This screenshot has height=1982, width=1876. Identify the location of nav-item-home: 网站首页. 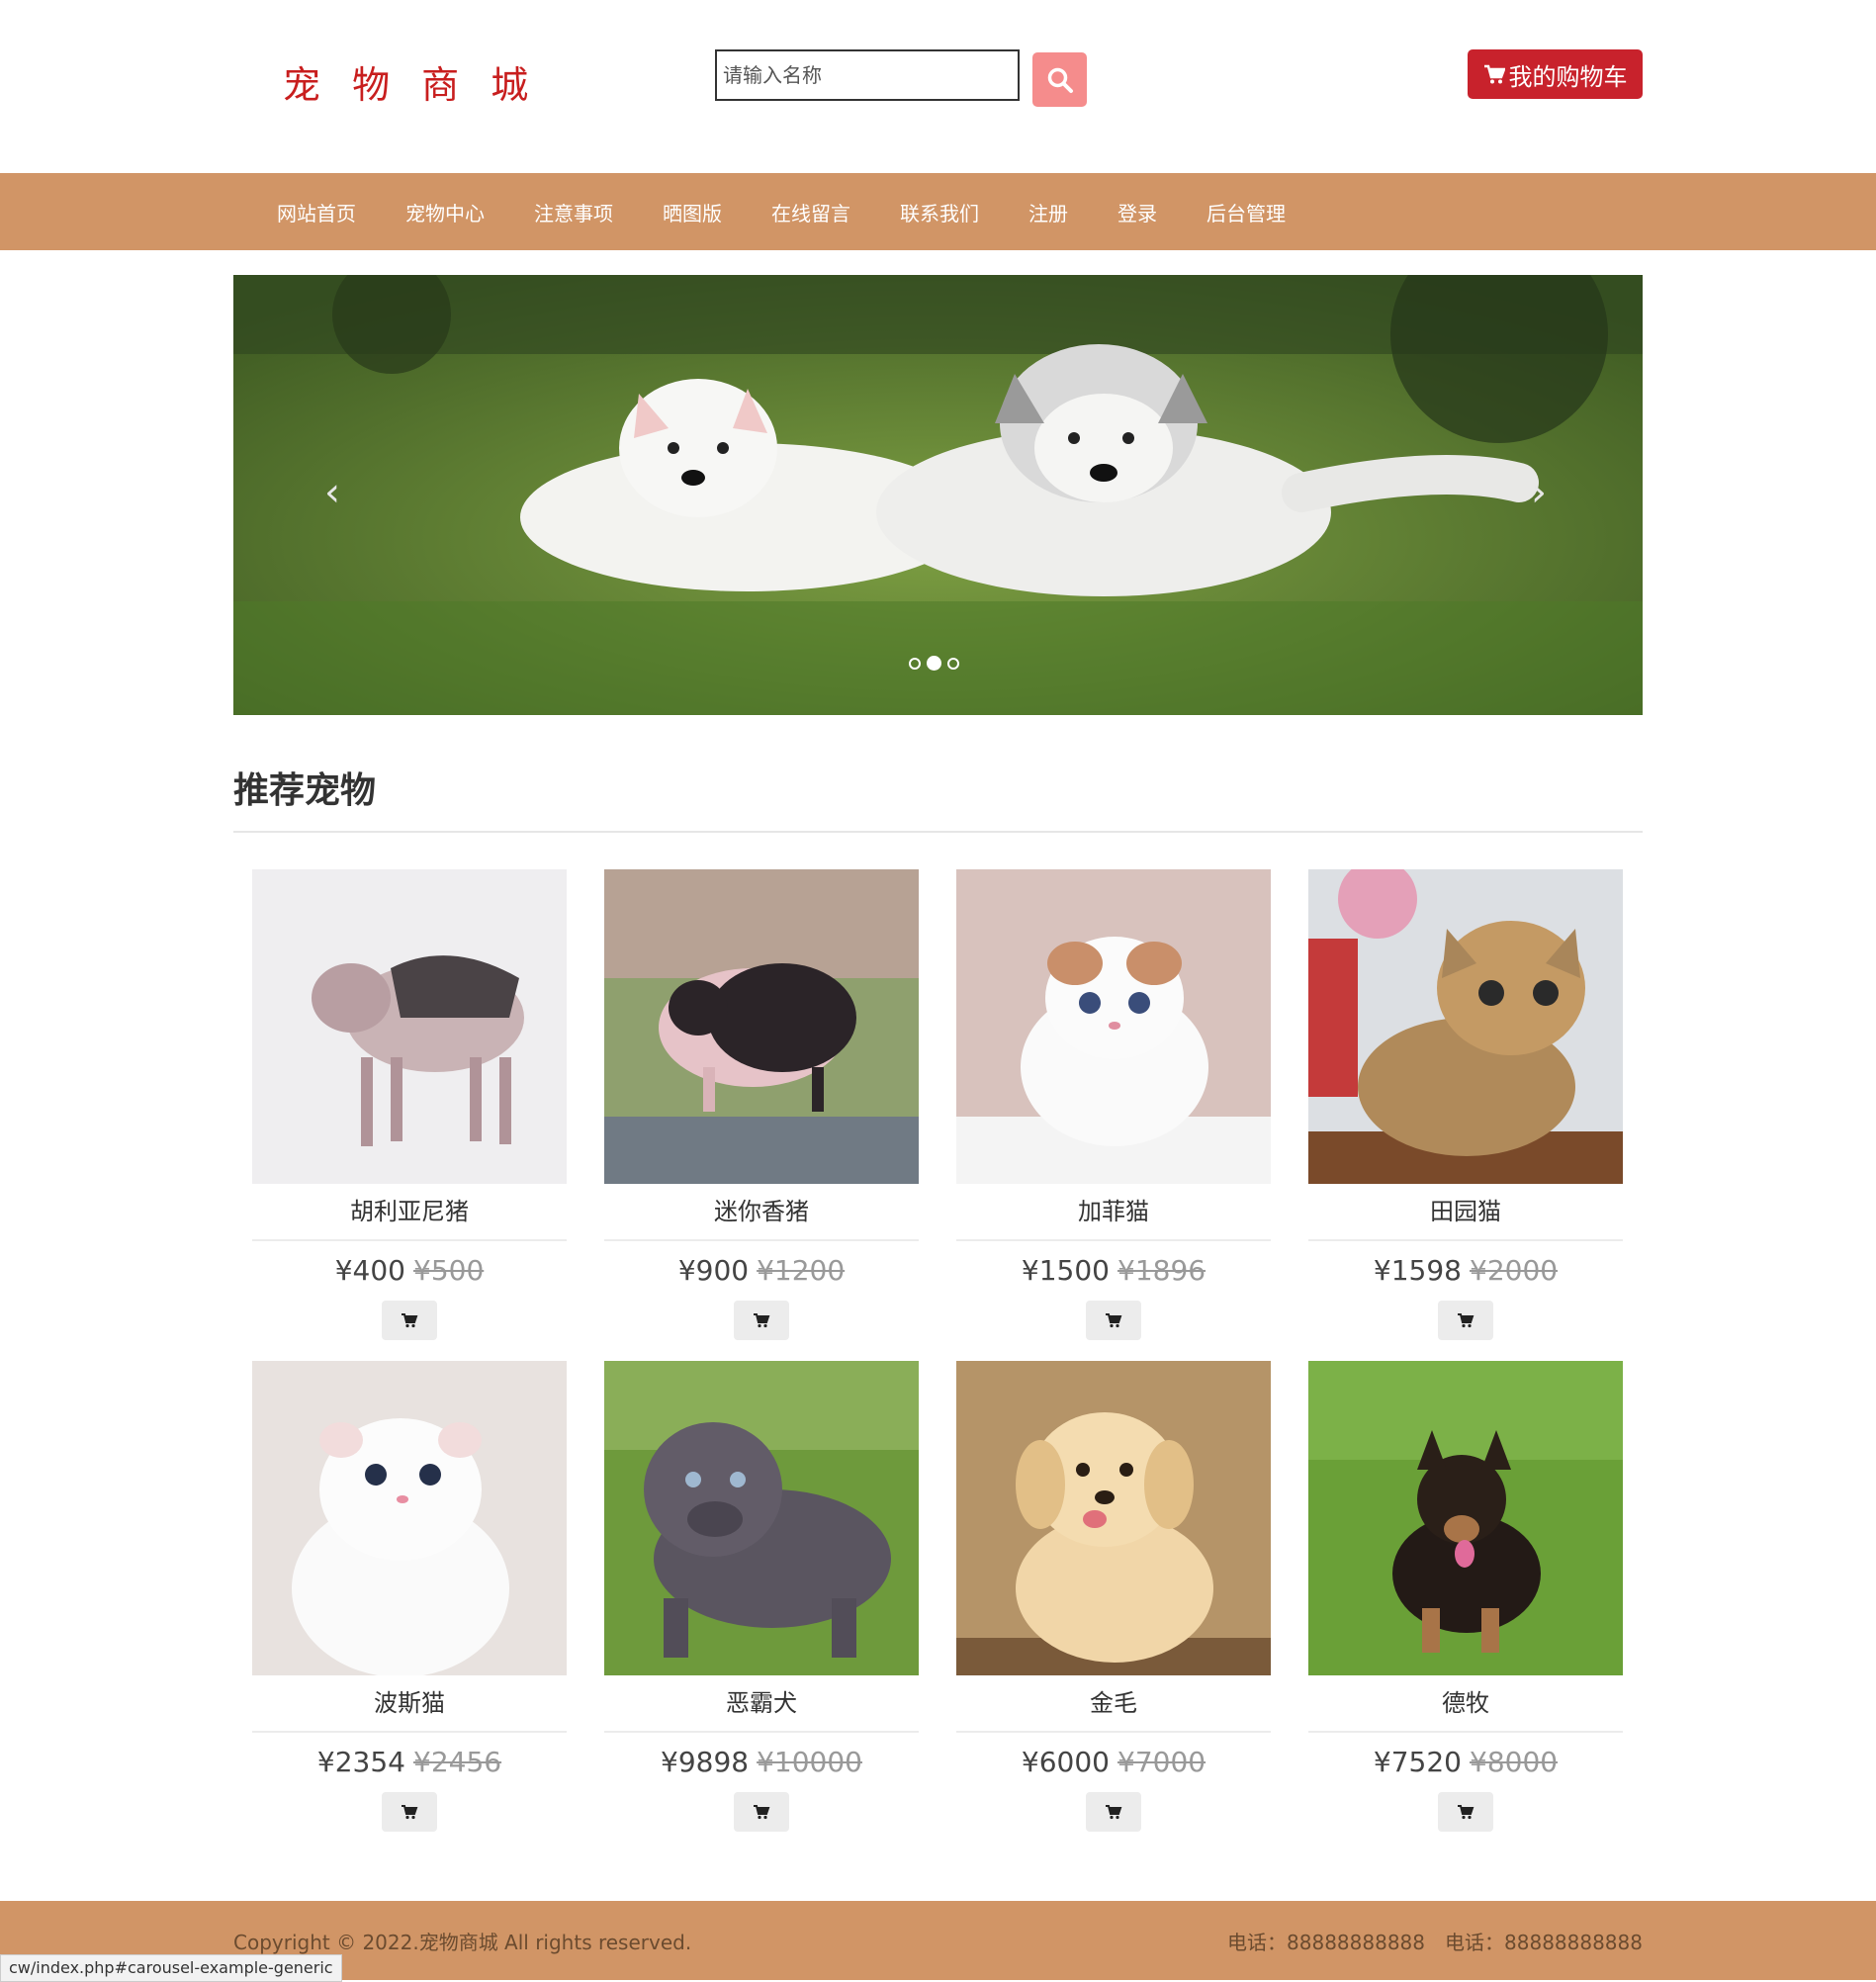
(316, 212).